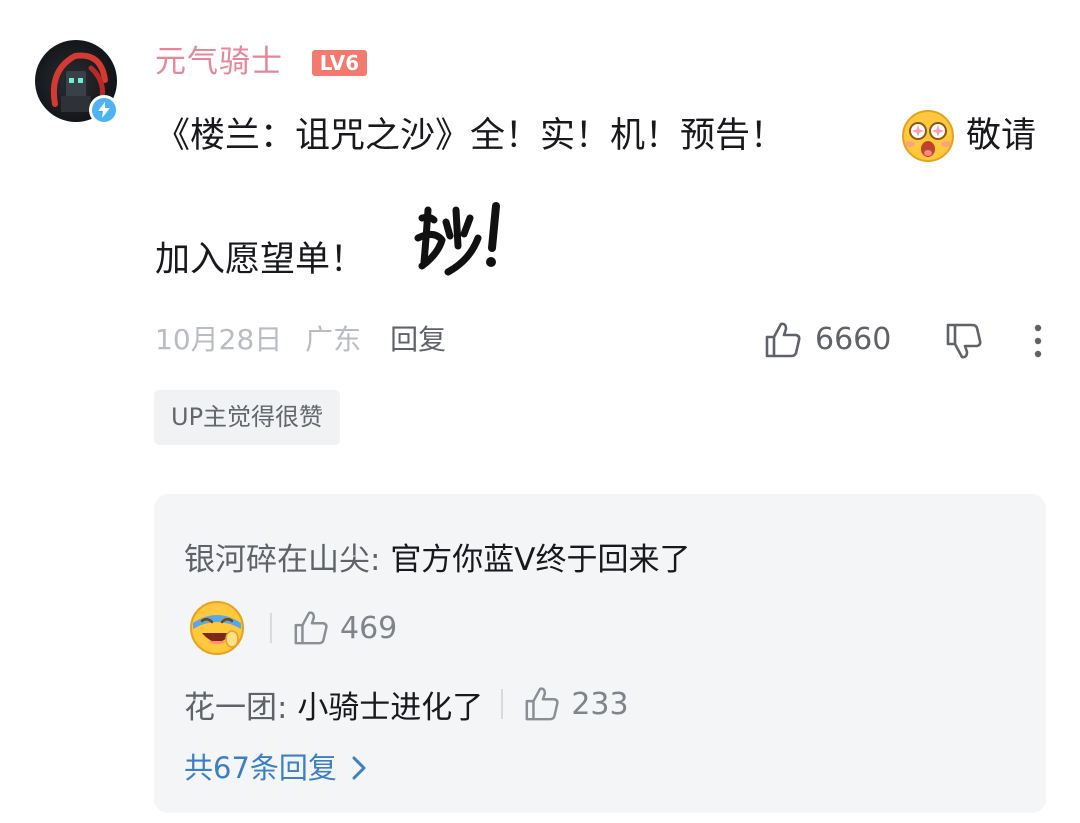 Image resolution: width=1080 pixels, height=823 pixels. What do you see at coordinates (217, 628) in the screenshot?
I see `laughing-emoji-icon` at bounding box center [217, 628].